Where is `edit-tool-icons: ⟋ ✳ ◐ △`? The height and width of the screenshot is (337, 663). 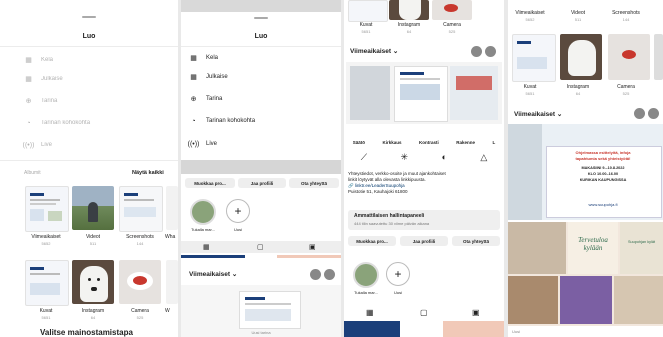
edit-tool-icons: ⟋ ✳ ◐ △ is located at coordinates (424, 157).